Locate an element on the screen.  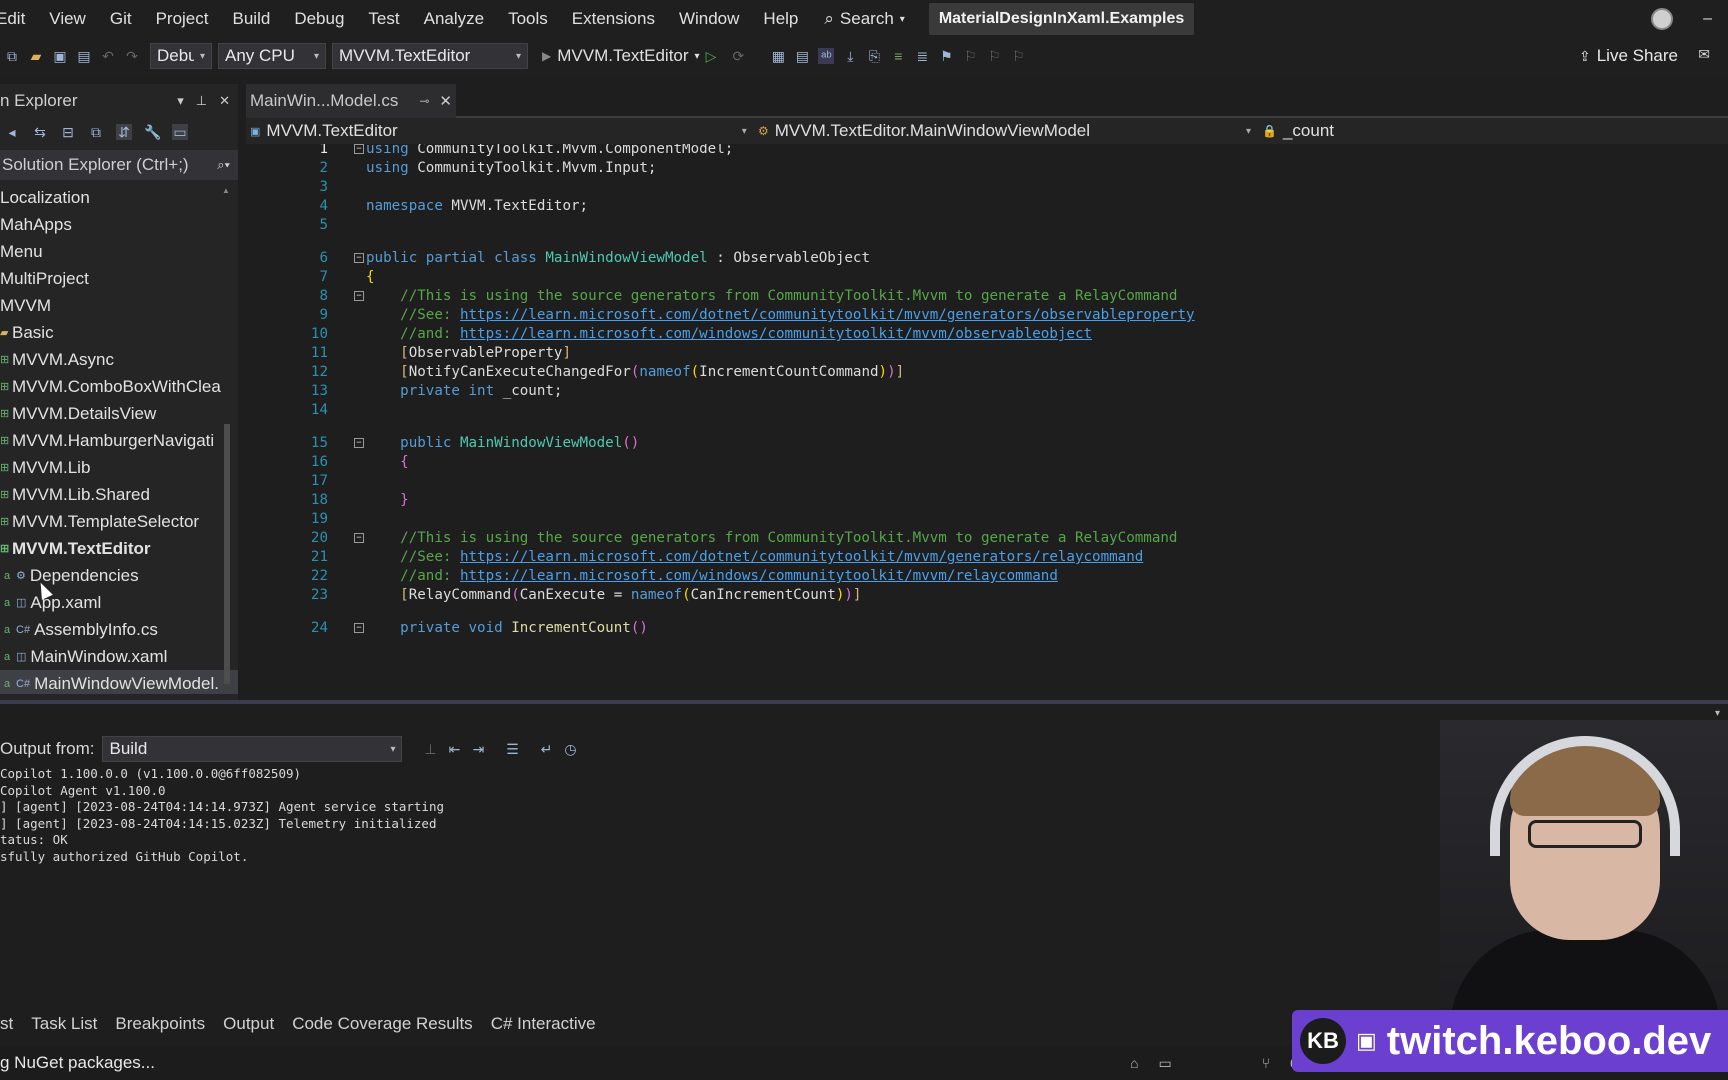
tab-c-interactive: C# Interactive is located at coordinates (540, 1024).